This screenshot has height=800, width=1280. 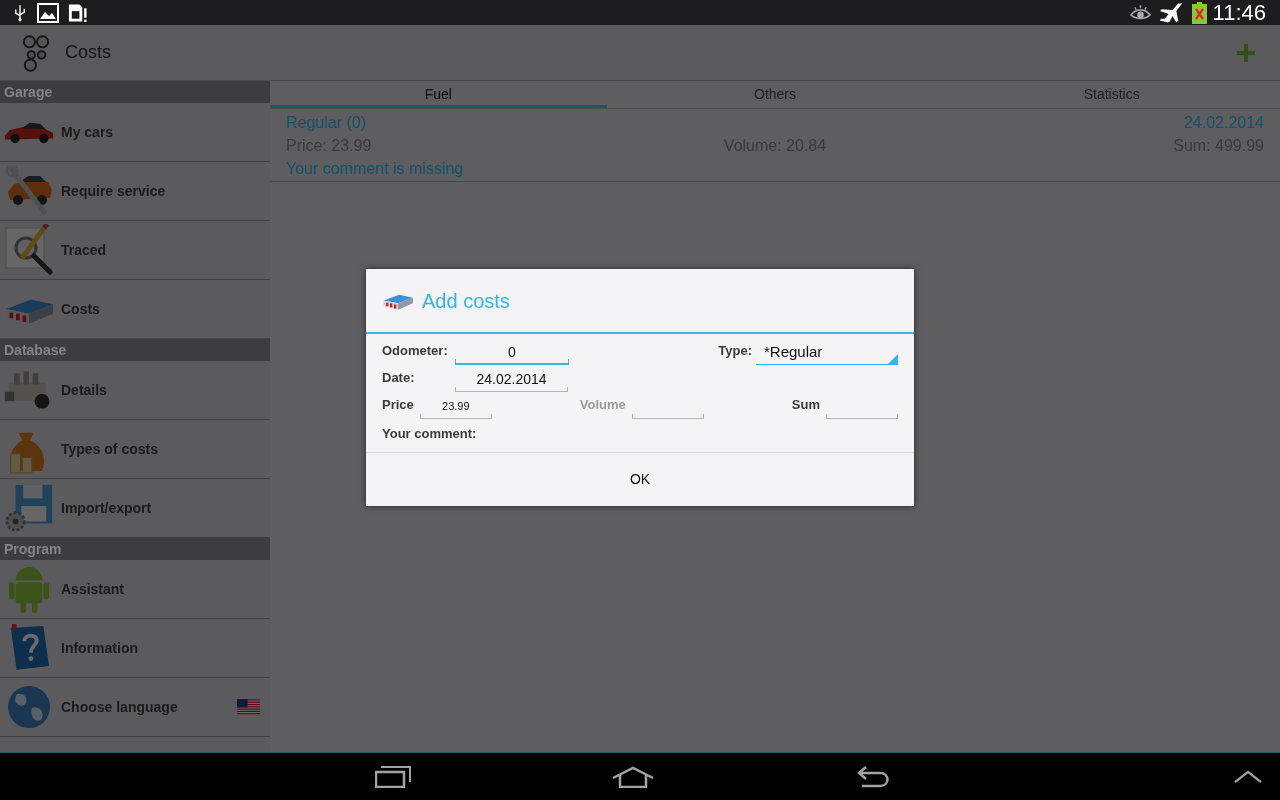 I want to click on sidebar-item: Assistant, so click(x=135, y=589).